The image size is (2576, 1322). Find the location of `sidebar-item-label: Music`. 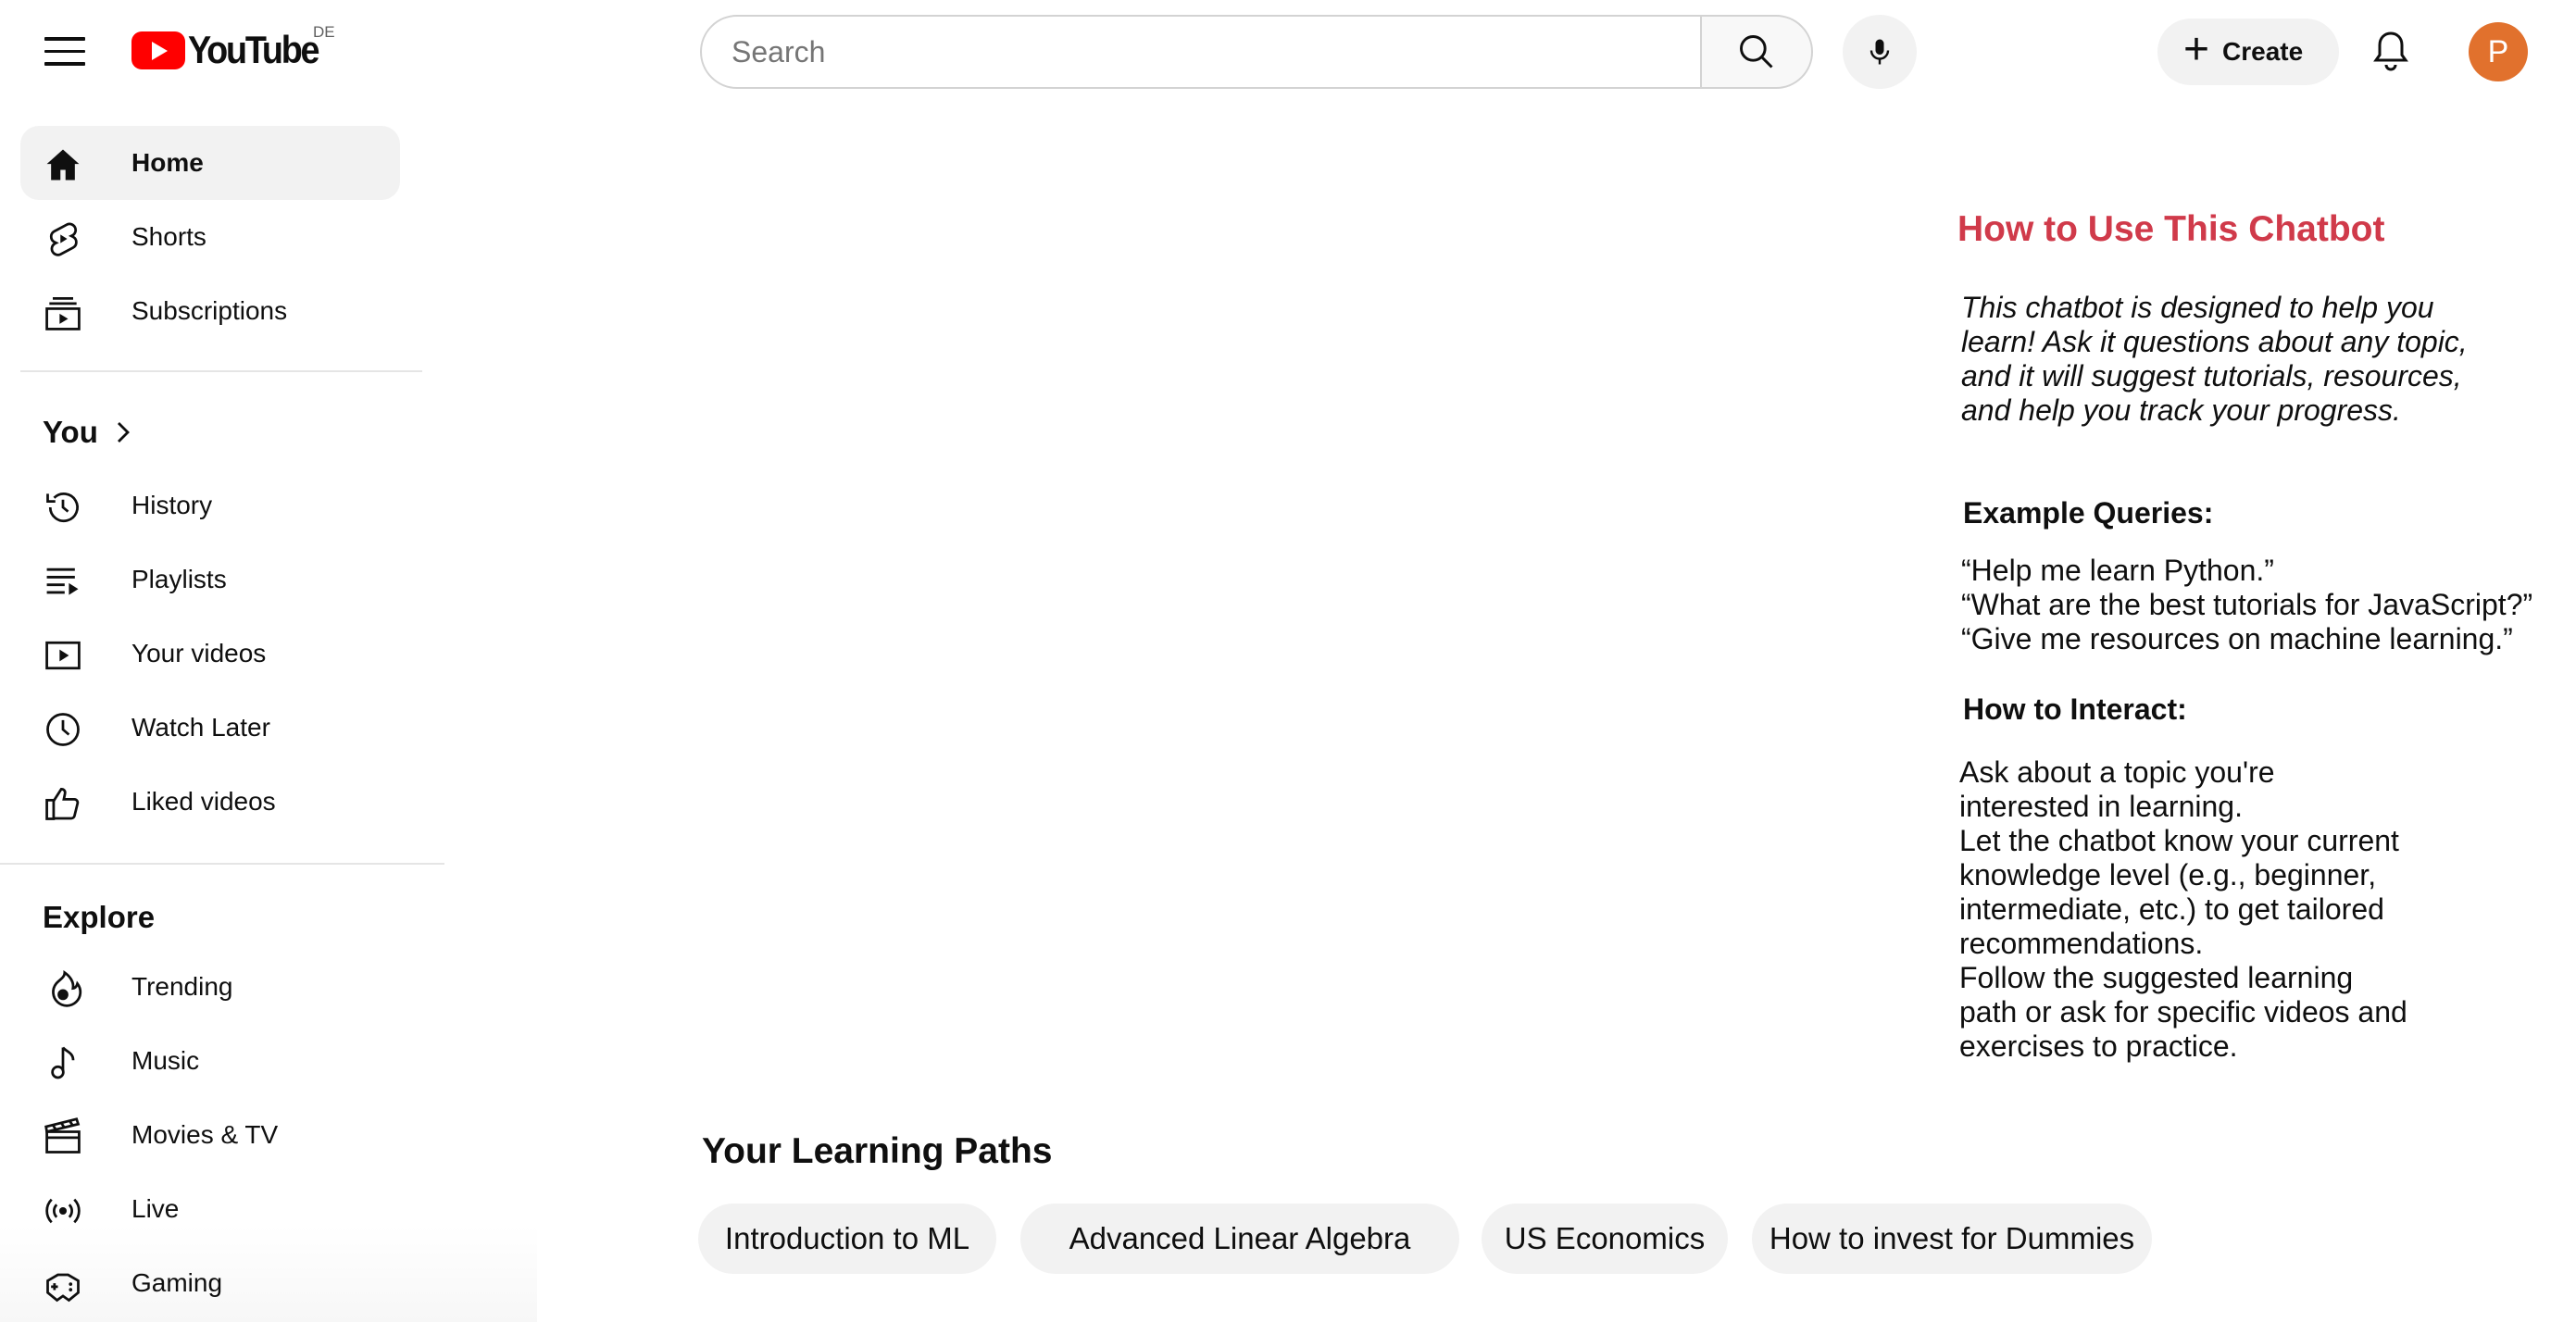

sidebar-item-label: Music is located at coordinates (165, 1060).